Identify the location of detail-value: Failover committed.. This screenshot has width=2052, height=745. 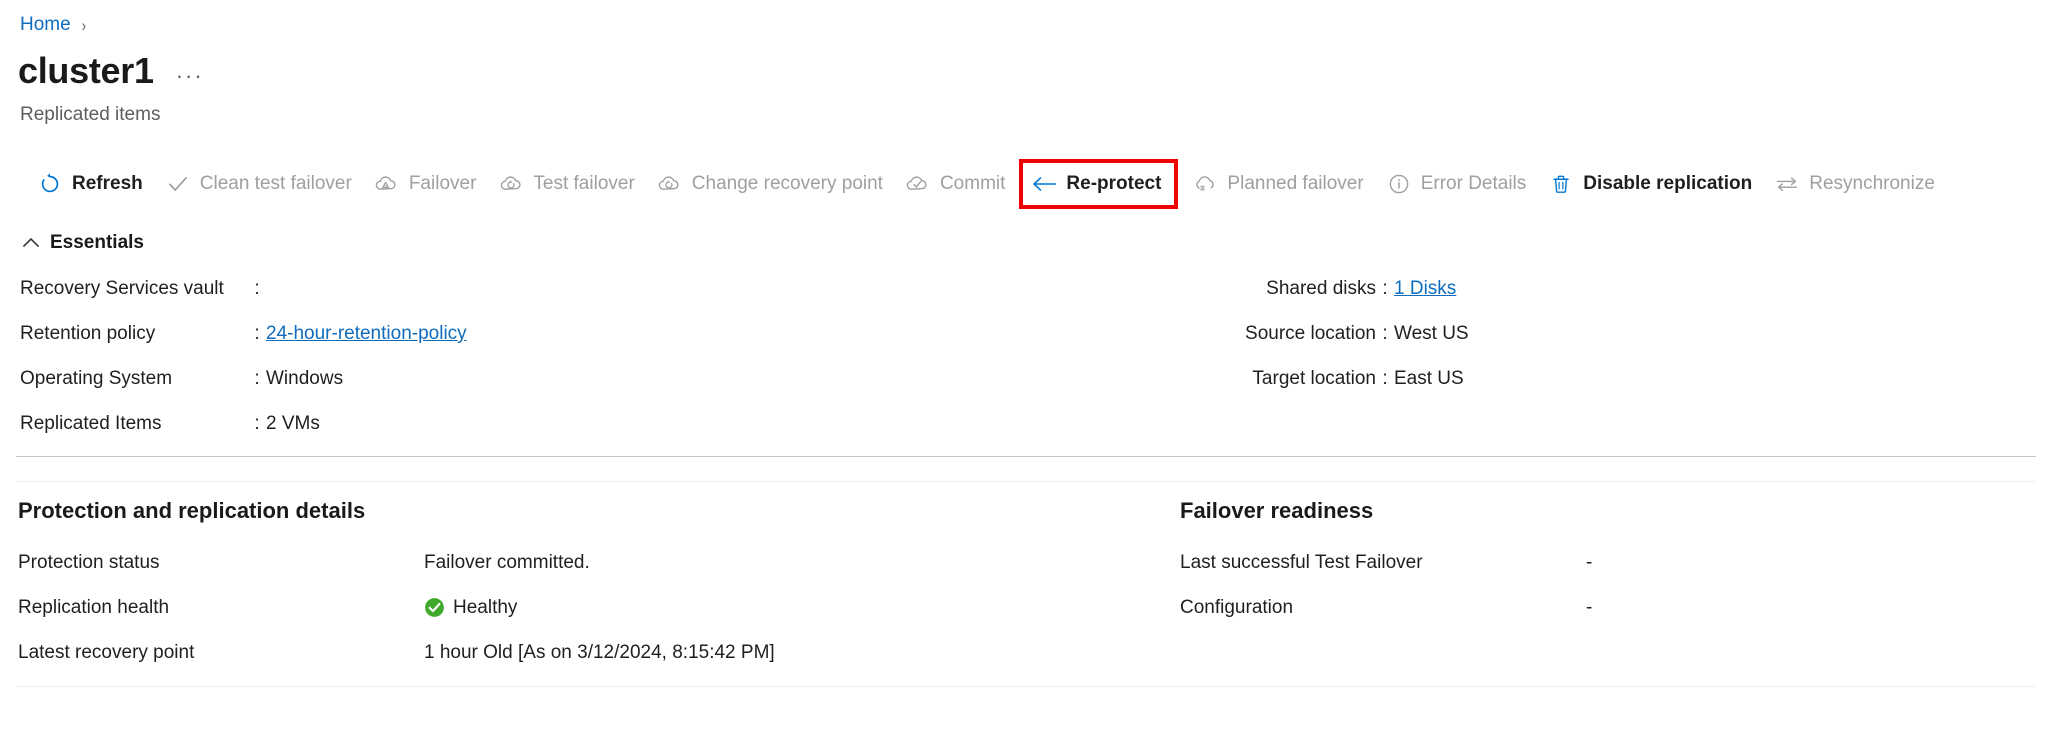
(507, 562).